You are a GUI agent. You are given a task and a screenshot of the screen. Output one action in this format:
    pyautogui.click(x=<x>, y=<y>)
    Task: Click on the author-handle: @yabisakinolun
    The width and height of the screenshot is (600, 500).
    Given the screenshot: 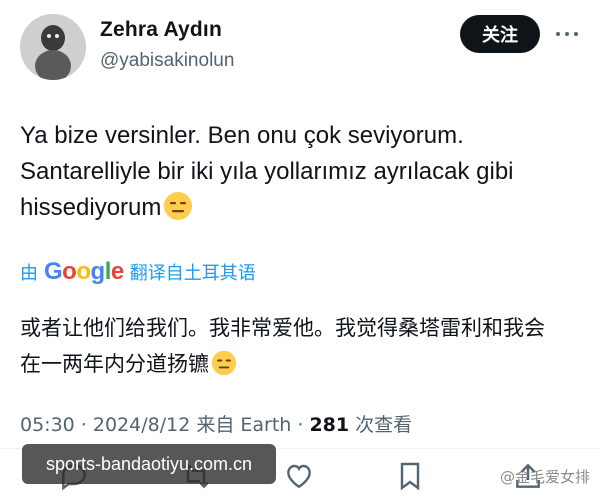 What is the action you would take?
    pyautogui.click(x=167, y=61)
    